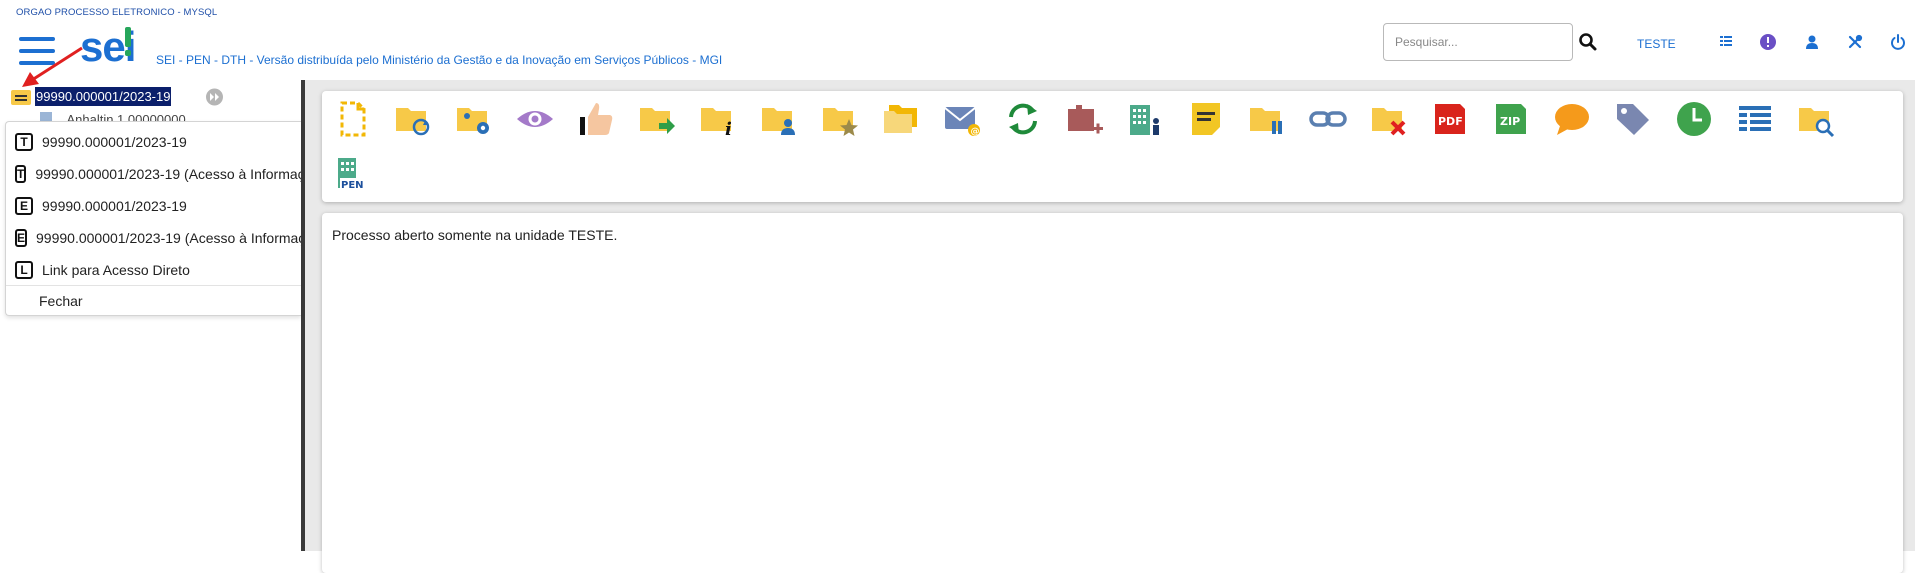 The width and height of the screenshot is (1915, 573). Describe the element at coordinates (1267, 119) in the screenshot. I see `folder-pause-icon` at that location.